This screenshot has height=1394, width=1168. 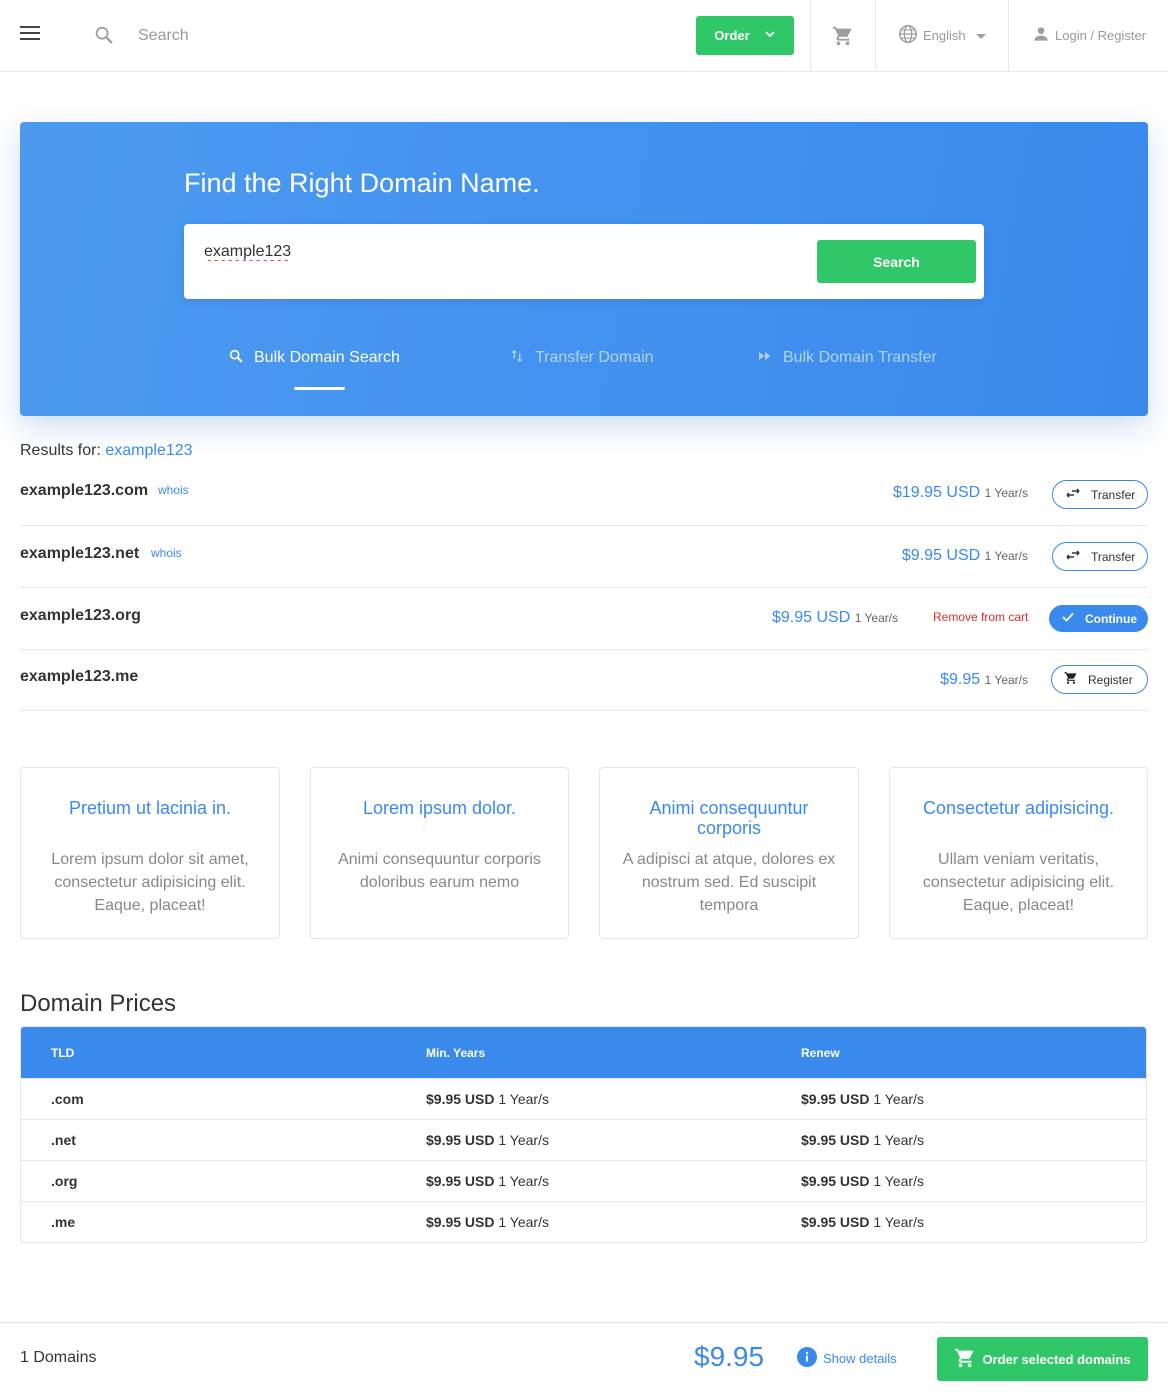 I want to click on column-header: Renew, so click(x=820, y=1052).